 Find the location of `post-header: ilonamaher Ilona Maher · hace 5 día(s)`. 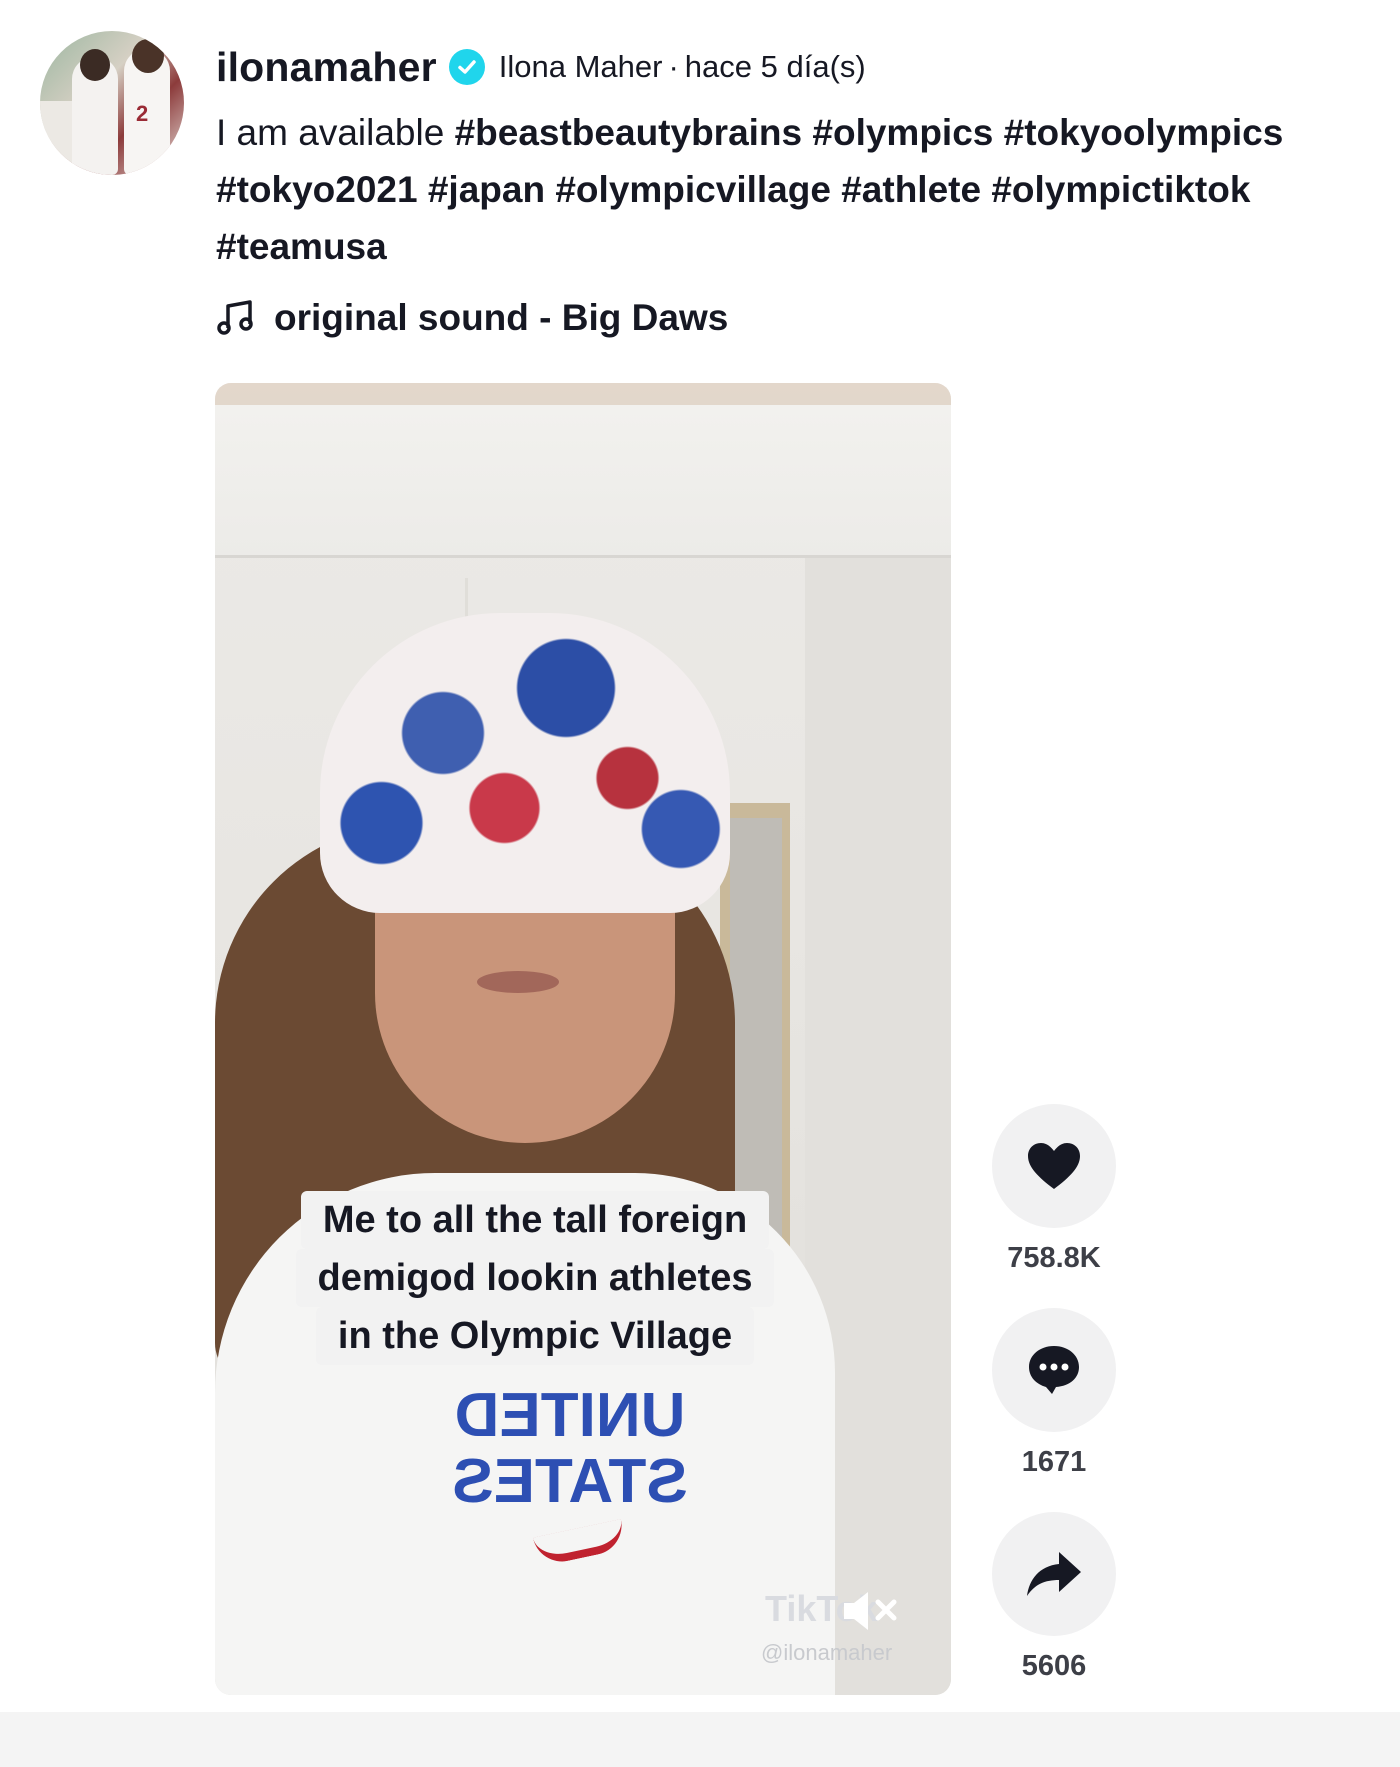

post-header: ilonamaher Ilona Maher · hace 5 día(s) is located at coordinates (796, 67).